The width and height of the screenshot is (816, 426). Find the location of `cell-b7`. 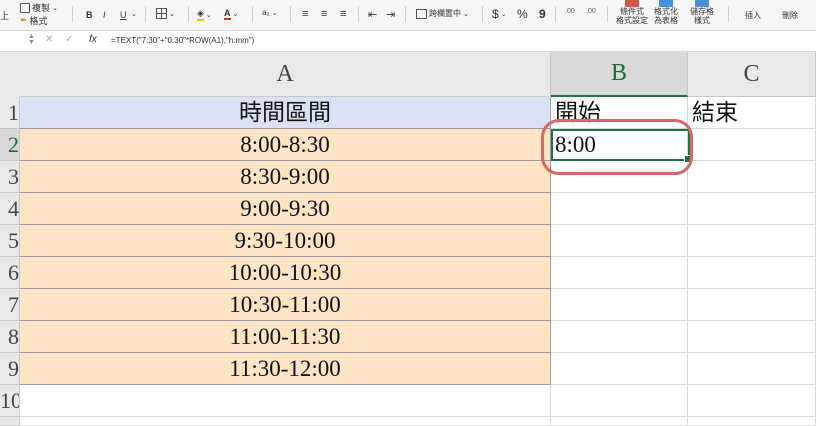

cell-b7 is located at coordinates (619, 305).